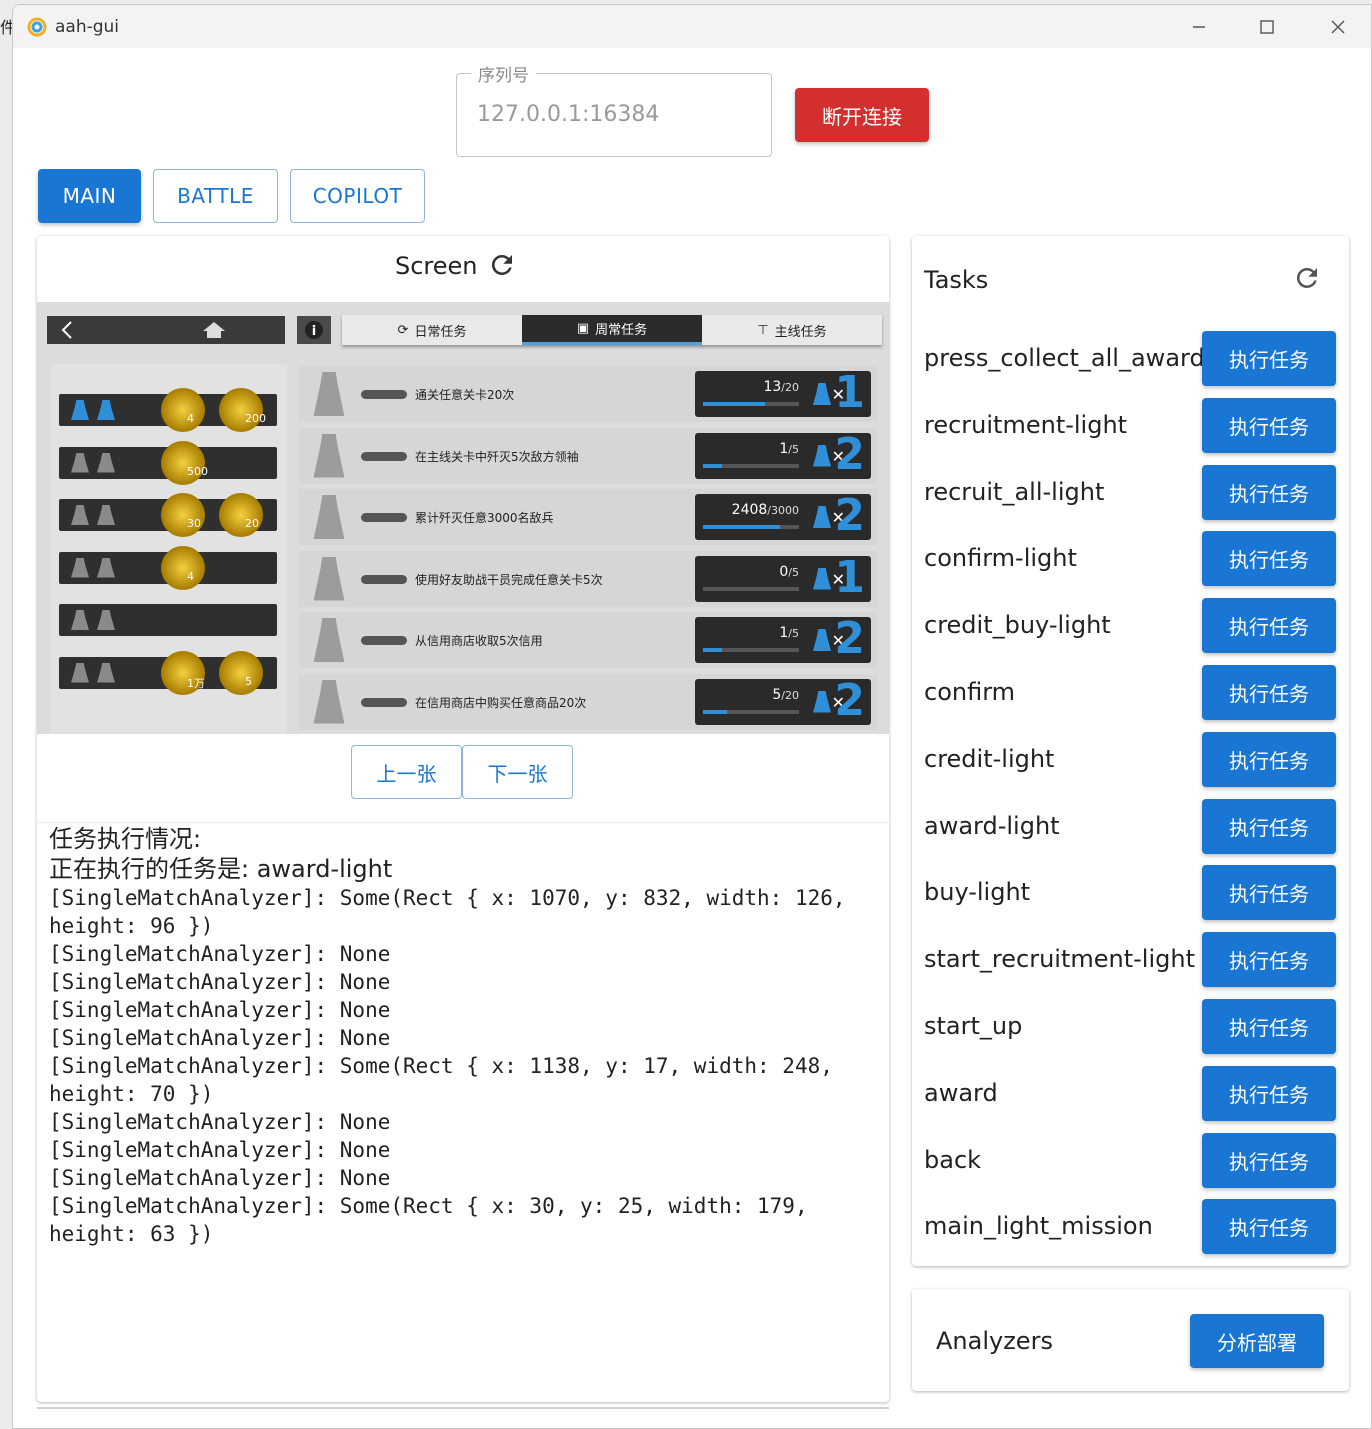 This screenshot has height=1429, width=1372. I want to click on tab-battle: BATTLE, so click(215, 196).